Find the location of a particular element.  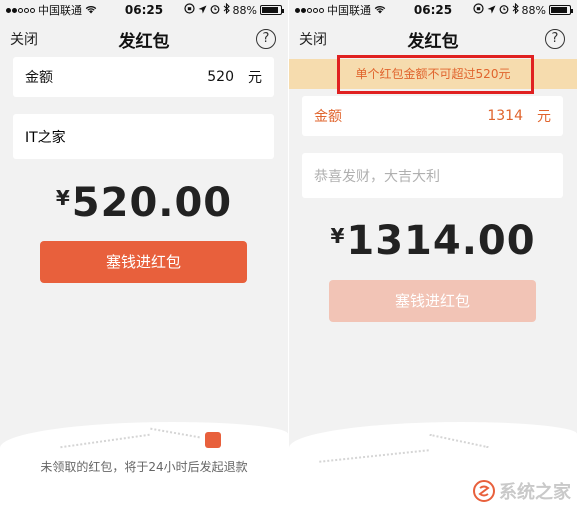

total-amount: ¥520.00 is located at coordinates (144, 203).